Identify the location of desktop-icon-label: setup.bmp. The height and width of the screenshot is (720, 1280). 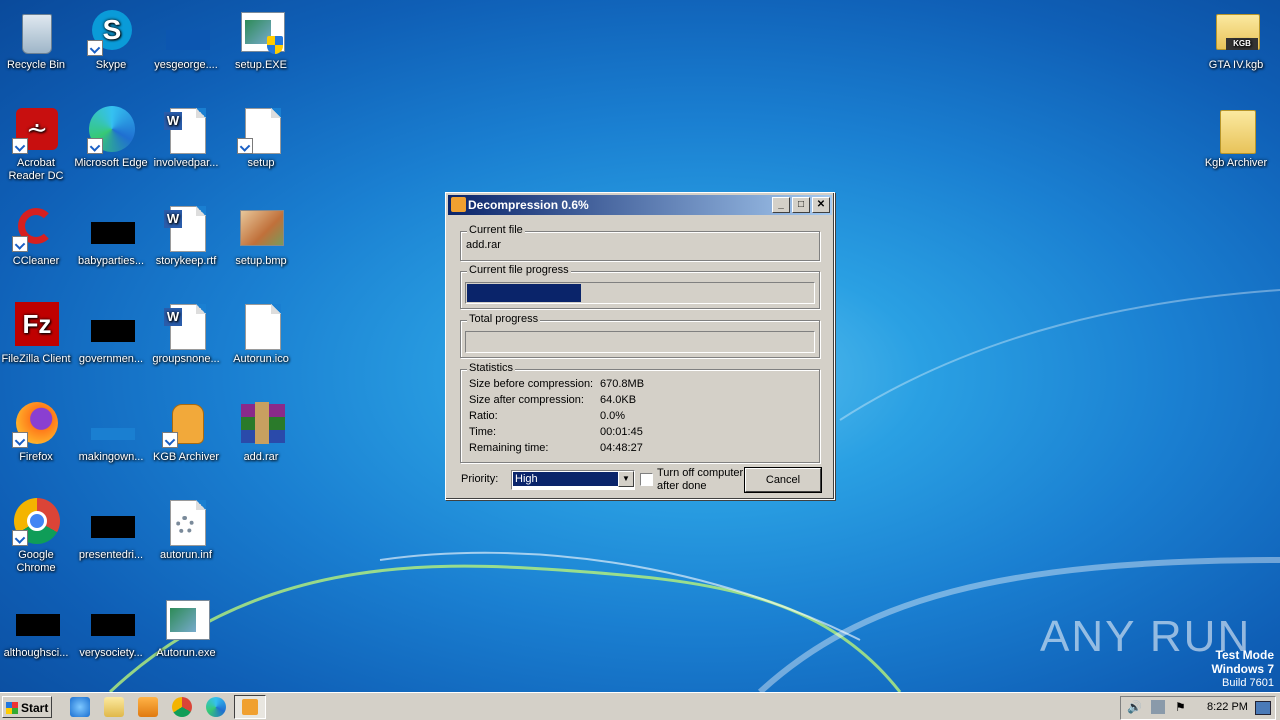
(261, 261).